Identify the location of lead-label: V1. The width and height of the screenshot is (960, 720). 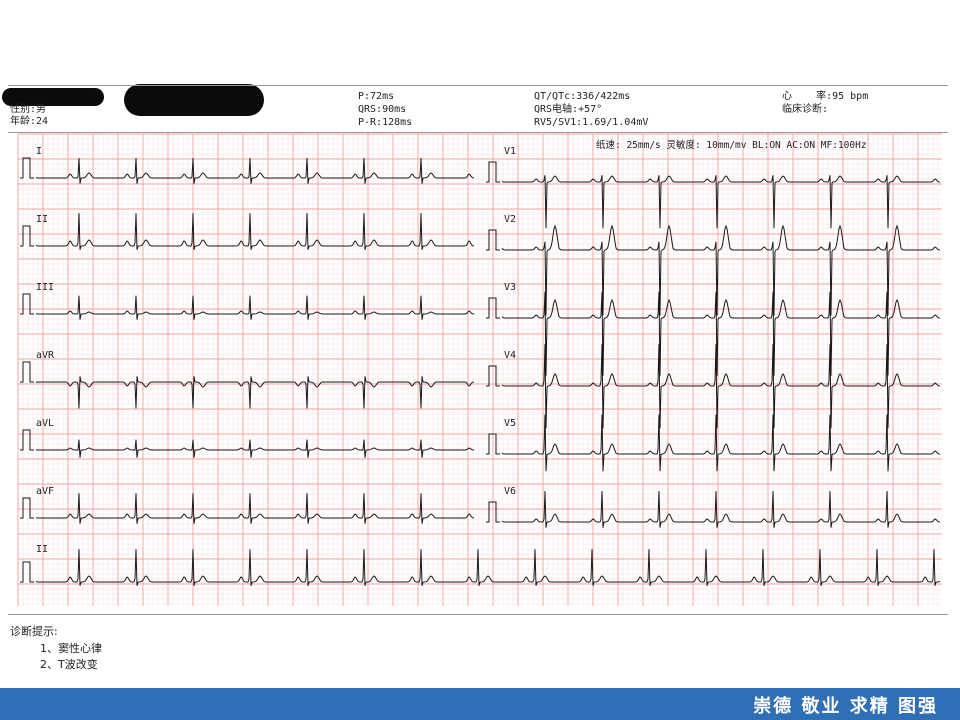
(510, 151).